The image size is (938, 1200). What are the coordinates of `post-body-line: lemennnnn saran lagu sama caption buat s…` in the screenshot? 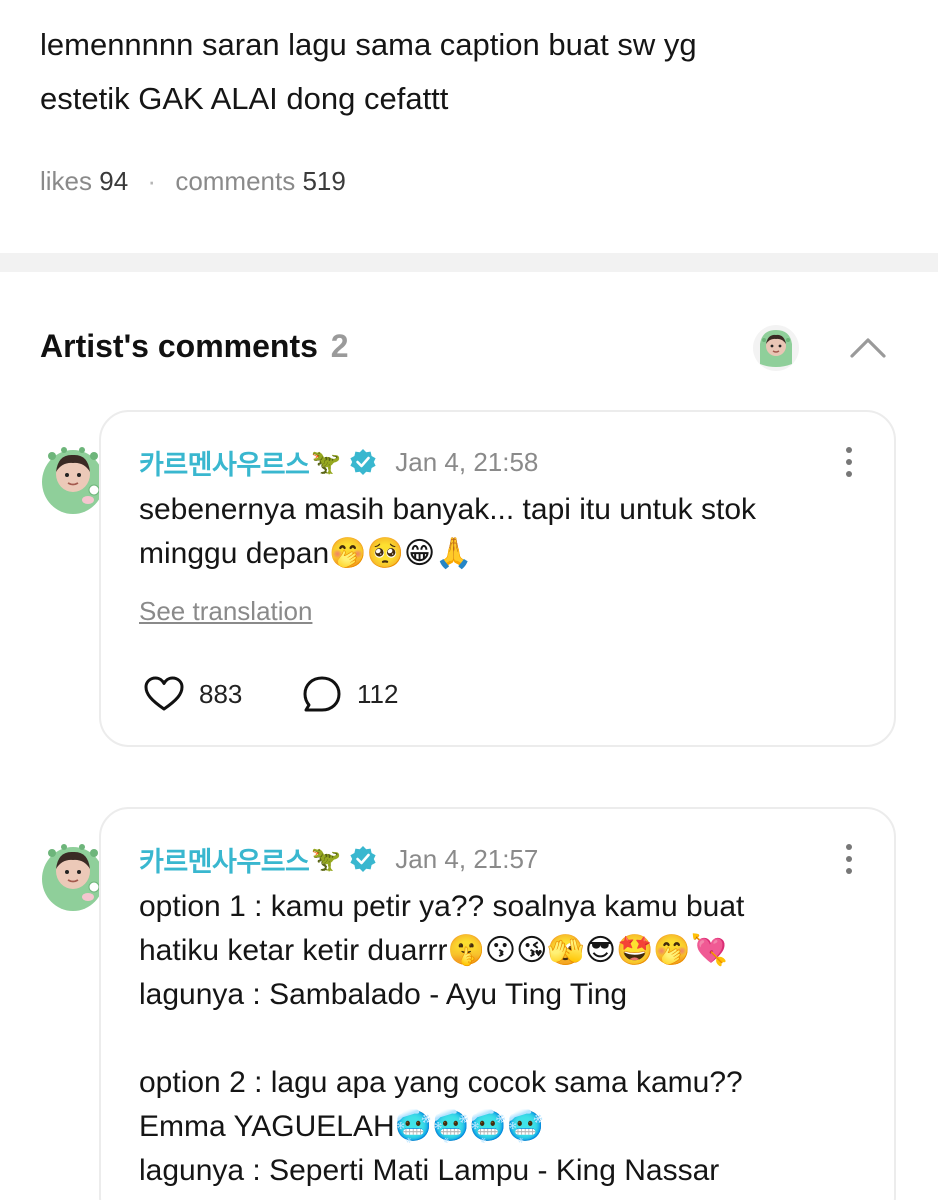 It's located at (368, 44).